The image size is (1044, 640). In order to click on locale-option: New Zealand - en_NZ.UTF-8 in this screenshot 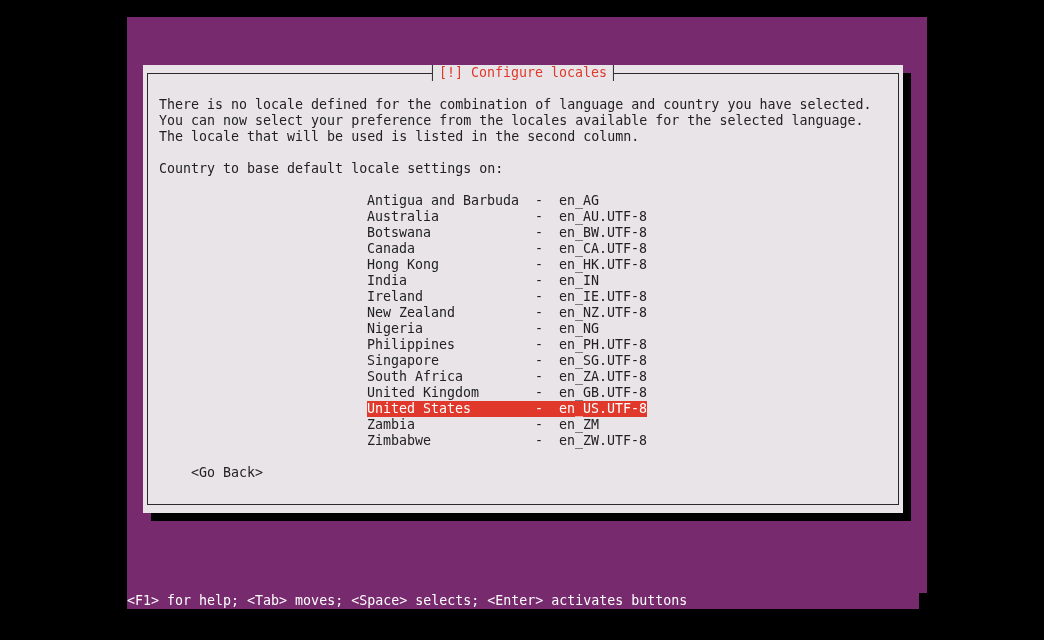, I will do `click(507, 313)`.